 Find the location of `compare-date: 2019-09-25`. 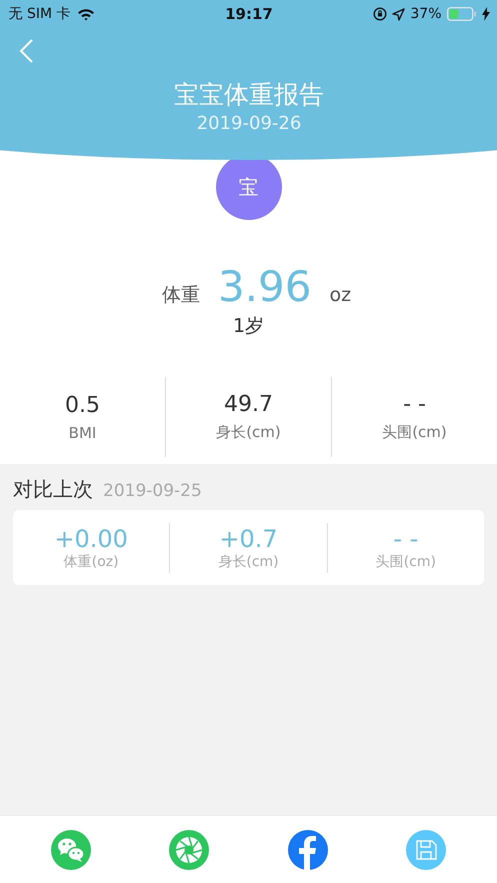

compare-date: 2019-09-25 is located at coordinates (152, 491).